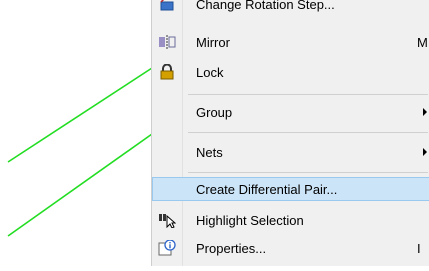 The image size is (429, 271). What do you see at coordinates (290, 248) in the screenshot?
I see `menu-item-properties: Properties... I` at bounding box center [290, 248].